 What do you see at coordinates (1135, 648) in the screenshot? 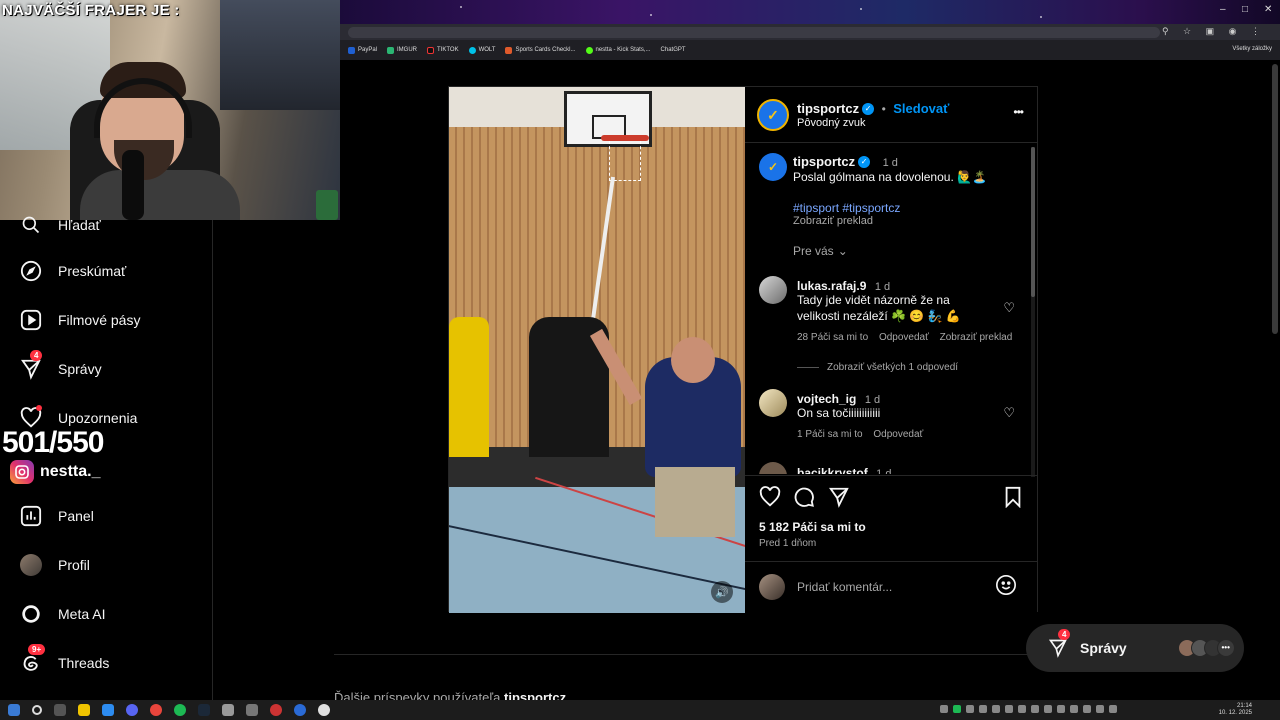
I see `messages-floating-button: 4 Správy •••` at bounding box center [1135, 648].